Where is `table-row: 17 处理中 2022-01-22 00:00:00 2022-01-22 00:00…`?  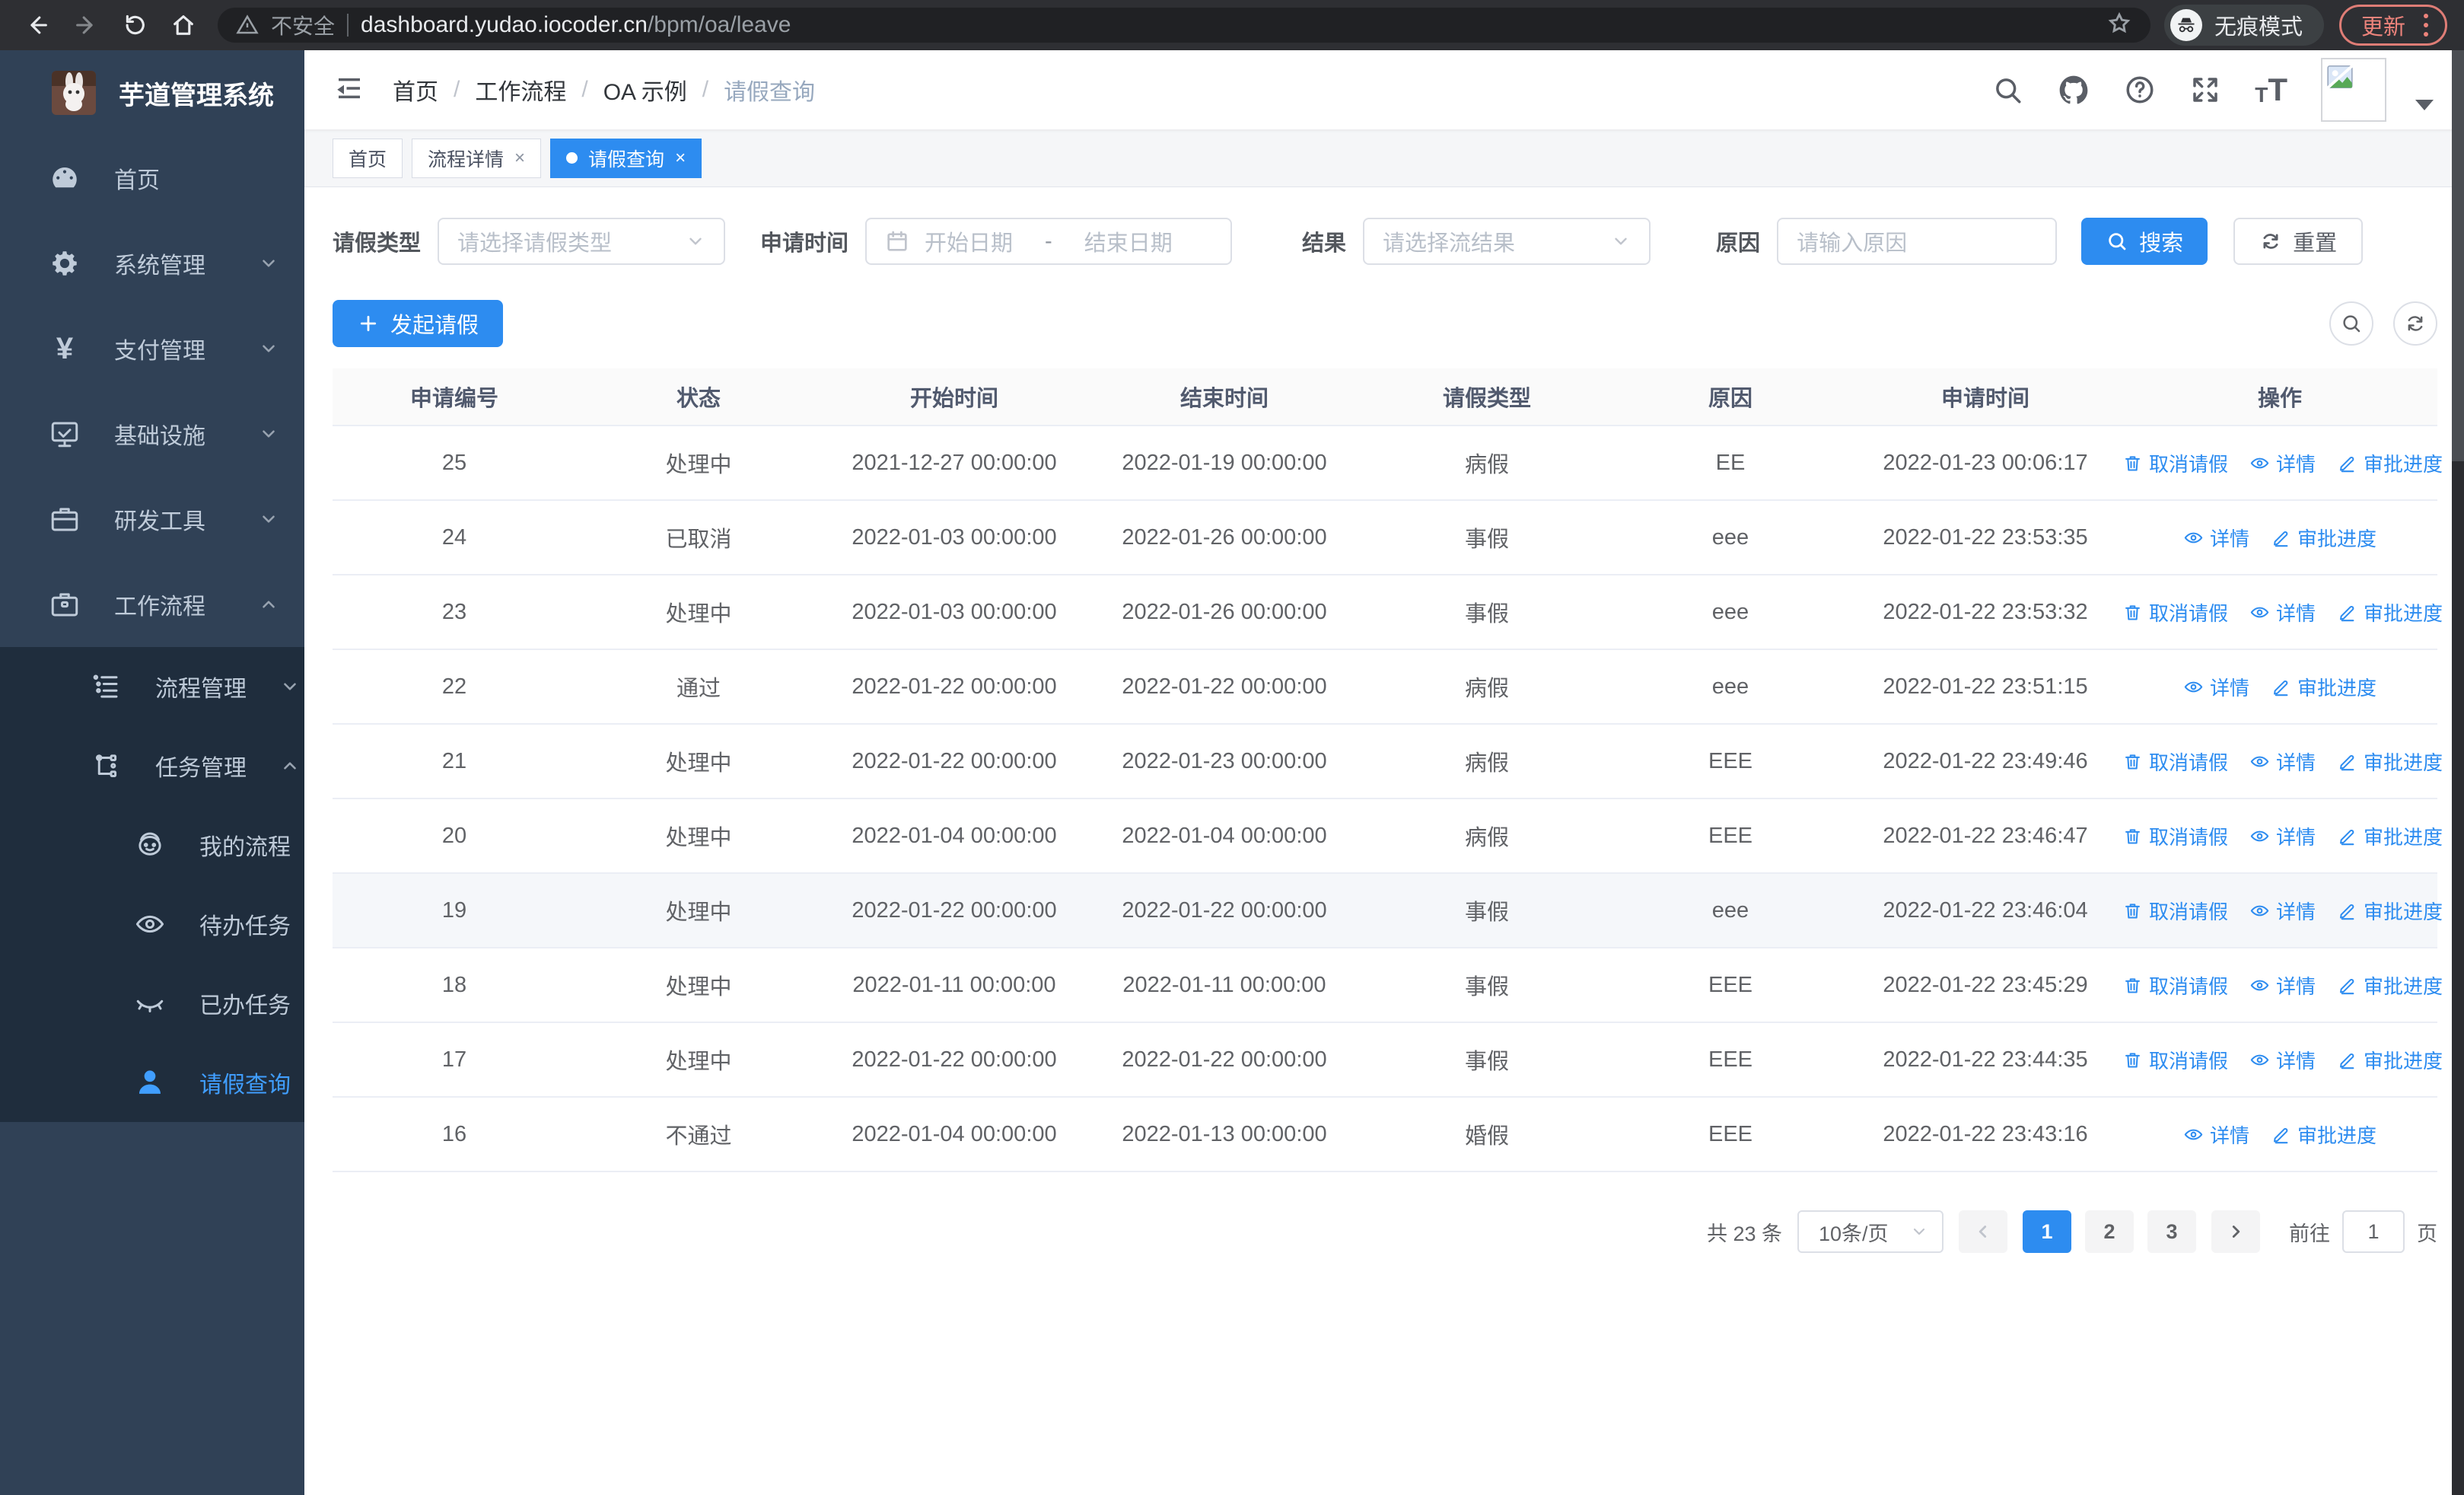 table-row: 17 处理中 2022-01-22 00:00:00 2022-01-22 00:00… is located at coordinates (1388, 1060).